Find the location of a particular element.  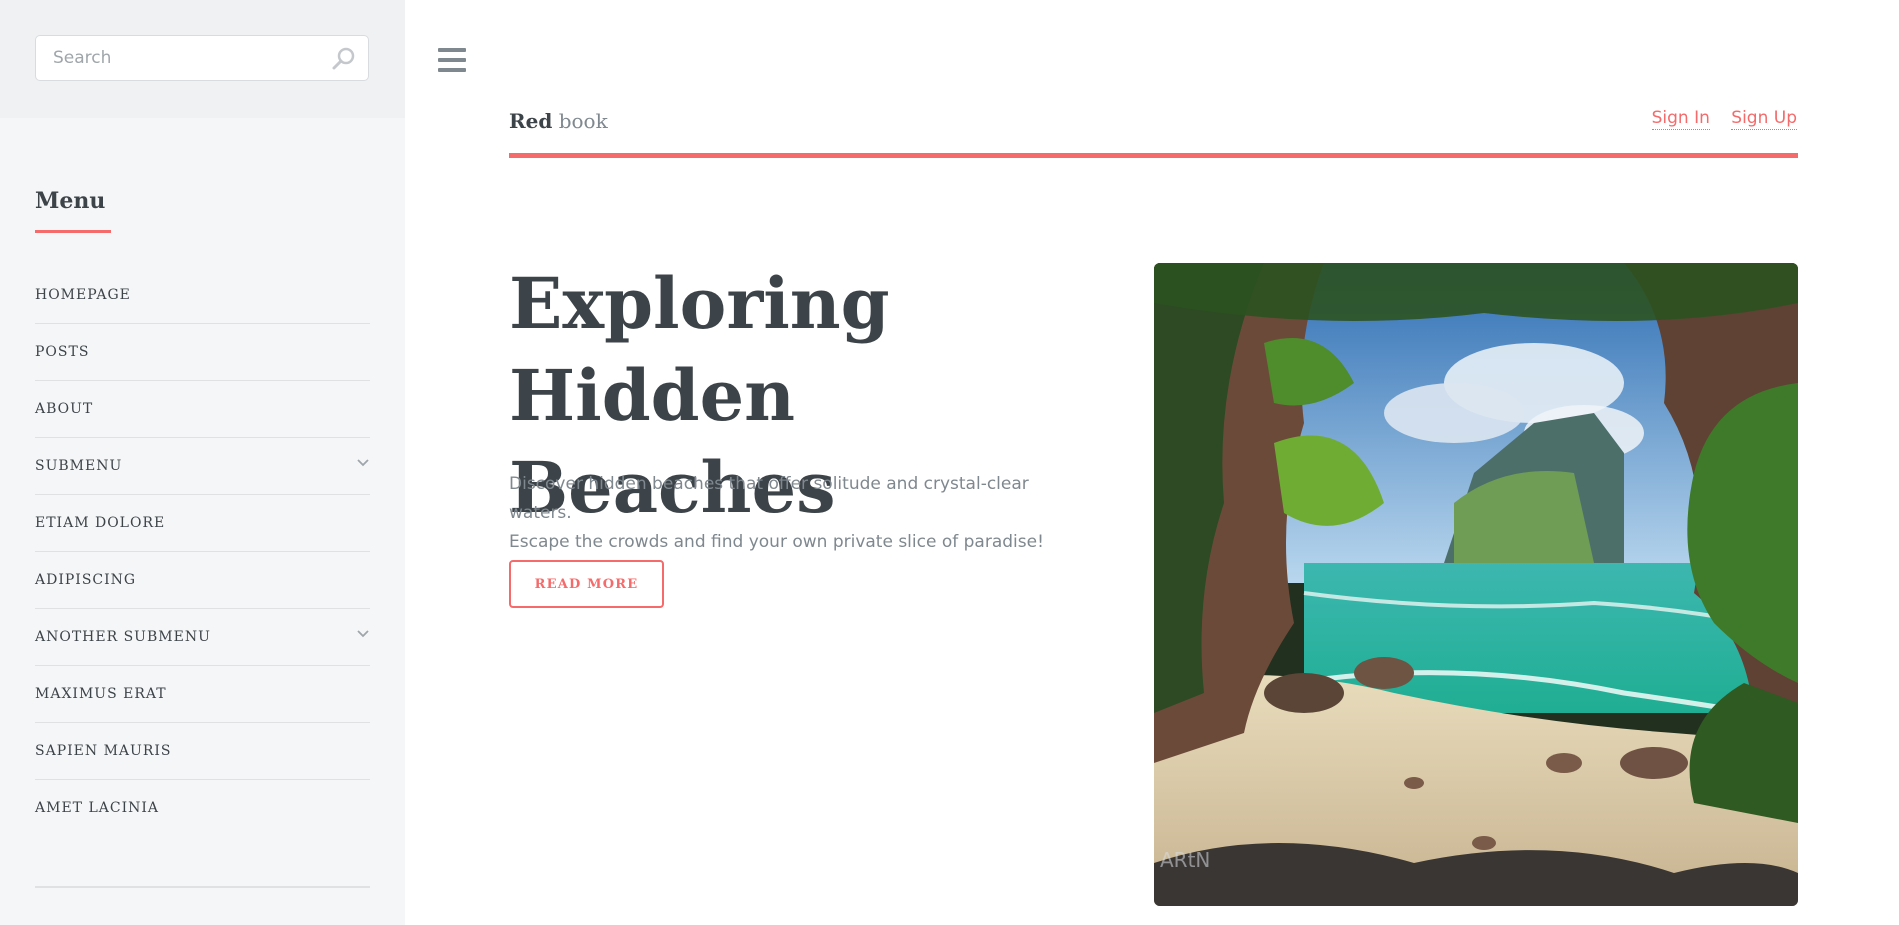

menu-item-submenu: SUBMENU is located at coordinates (202, 466).